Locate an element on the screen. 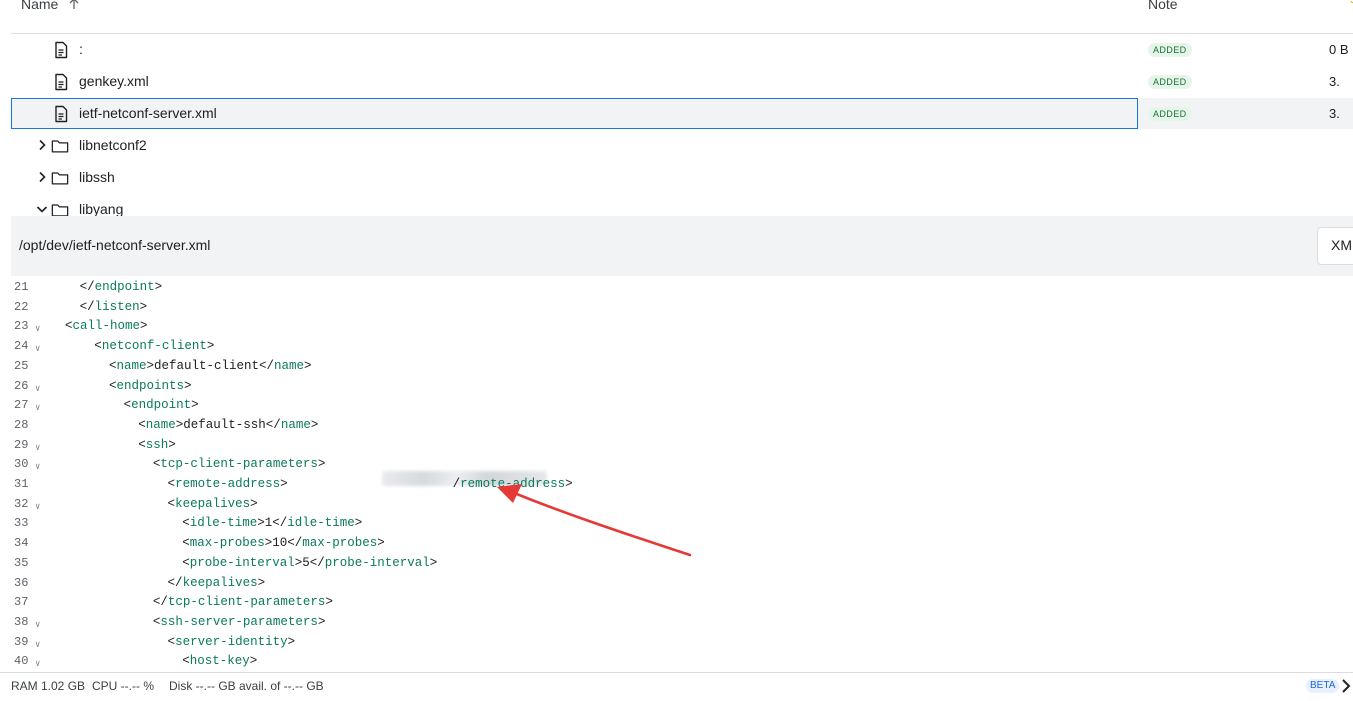 The height and width of the screenshot is (701, 1353). code-line: 32 ∨ <keepalives> is located at coordinates (682, 505).